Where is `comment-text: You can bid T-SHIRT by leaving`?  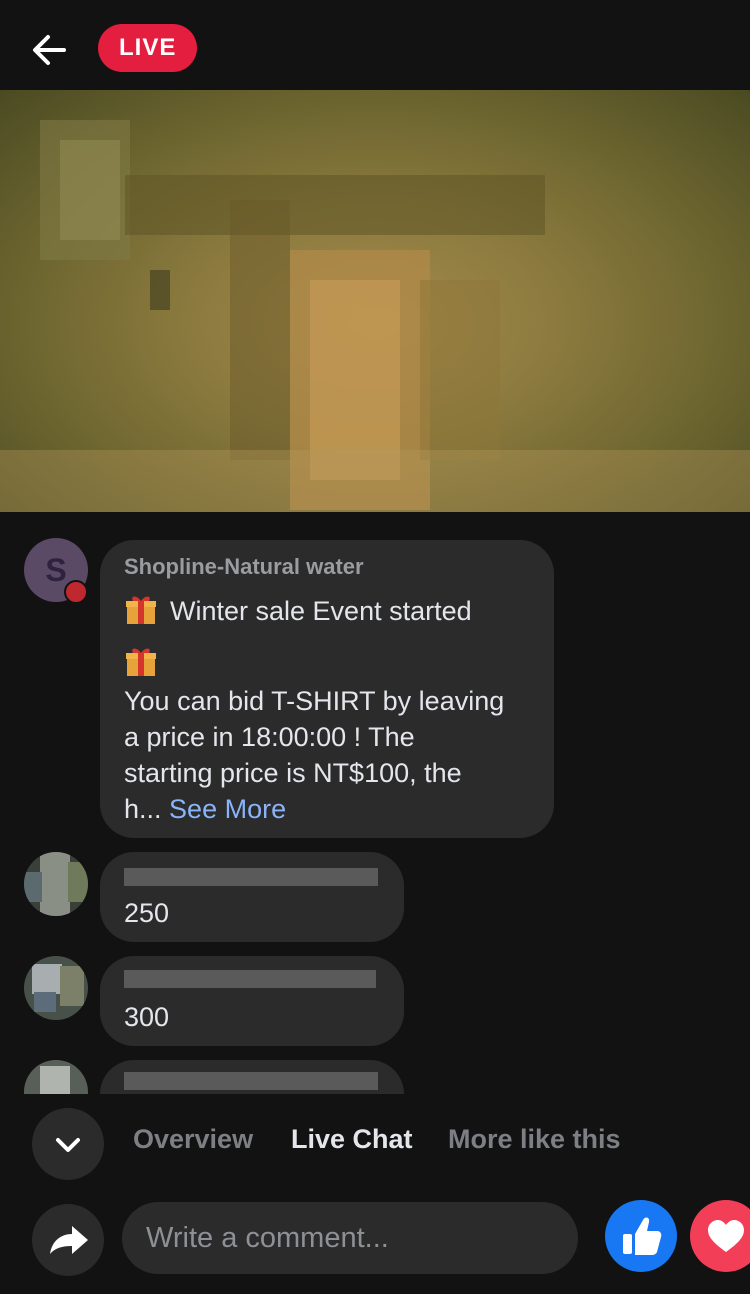 comment-text: You can bid T-SHIRT by leaving is located at coordinates (314, 701).